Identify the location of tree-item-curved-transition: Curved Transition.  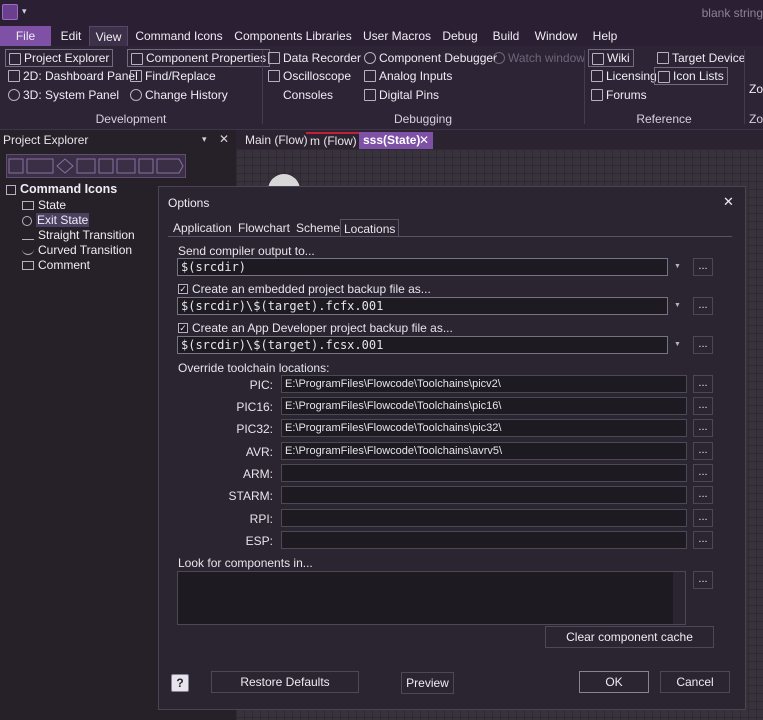
(77, 250).